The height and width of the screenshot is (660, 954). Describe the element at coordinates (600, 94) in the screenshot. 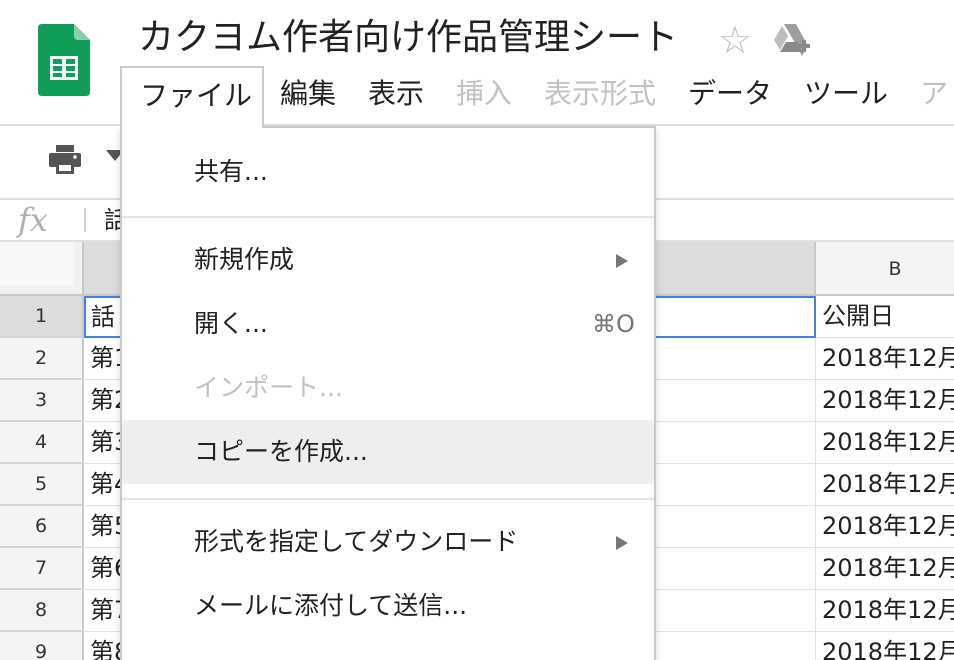

I see `menu-format: 表示形式` at that location.